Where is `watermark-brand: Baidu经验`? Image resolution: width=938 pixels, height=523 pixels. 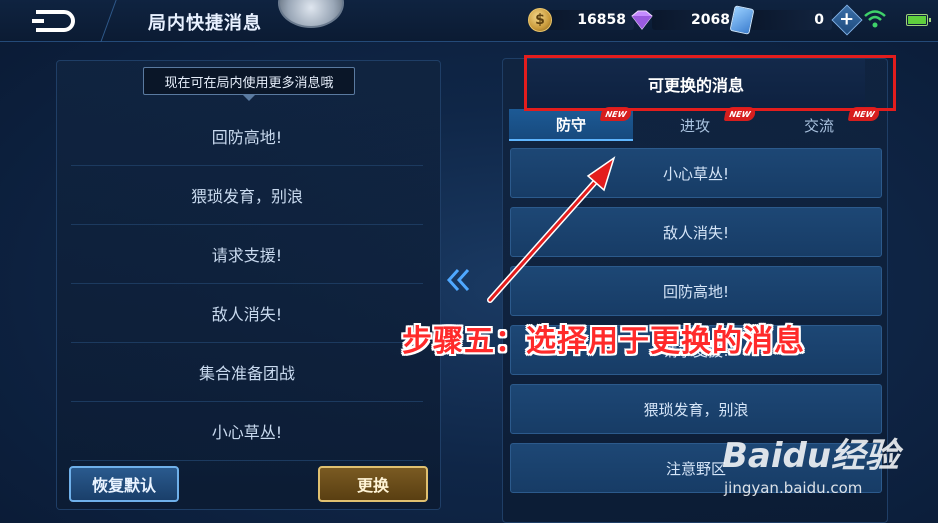 watermark-brand: Baidu经验 is located at coordinates (811, 456).